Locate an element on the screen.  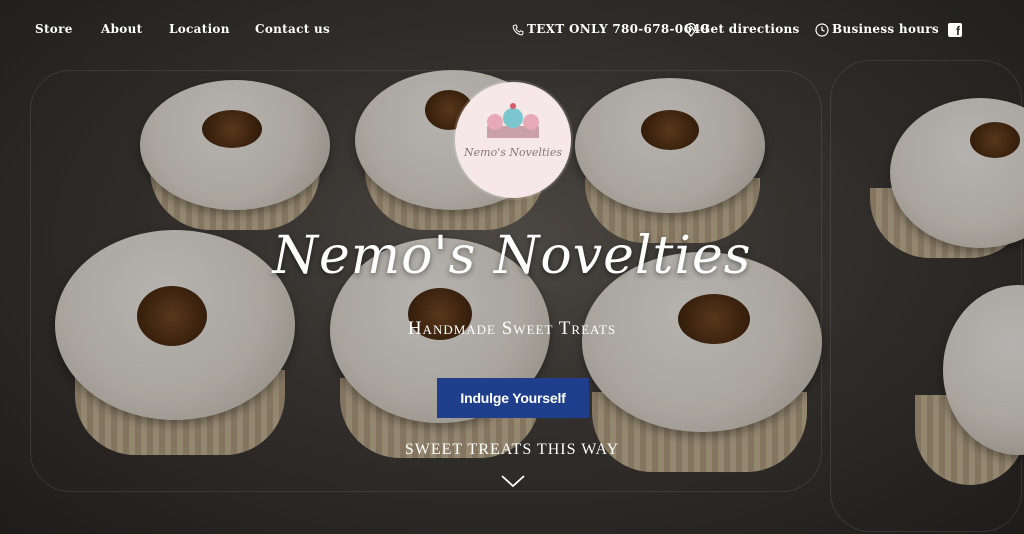
hours-label: Business hours is located at coordinates (885, 29).